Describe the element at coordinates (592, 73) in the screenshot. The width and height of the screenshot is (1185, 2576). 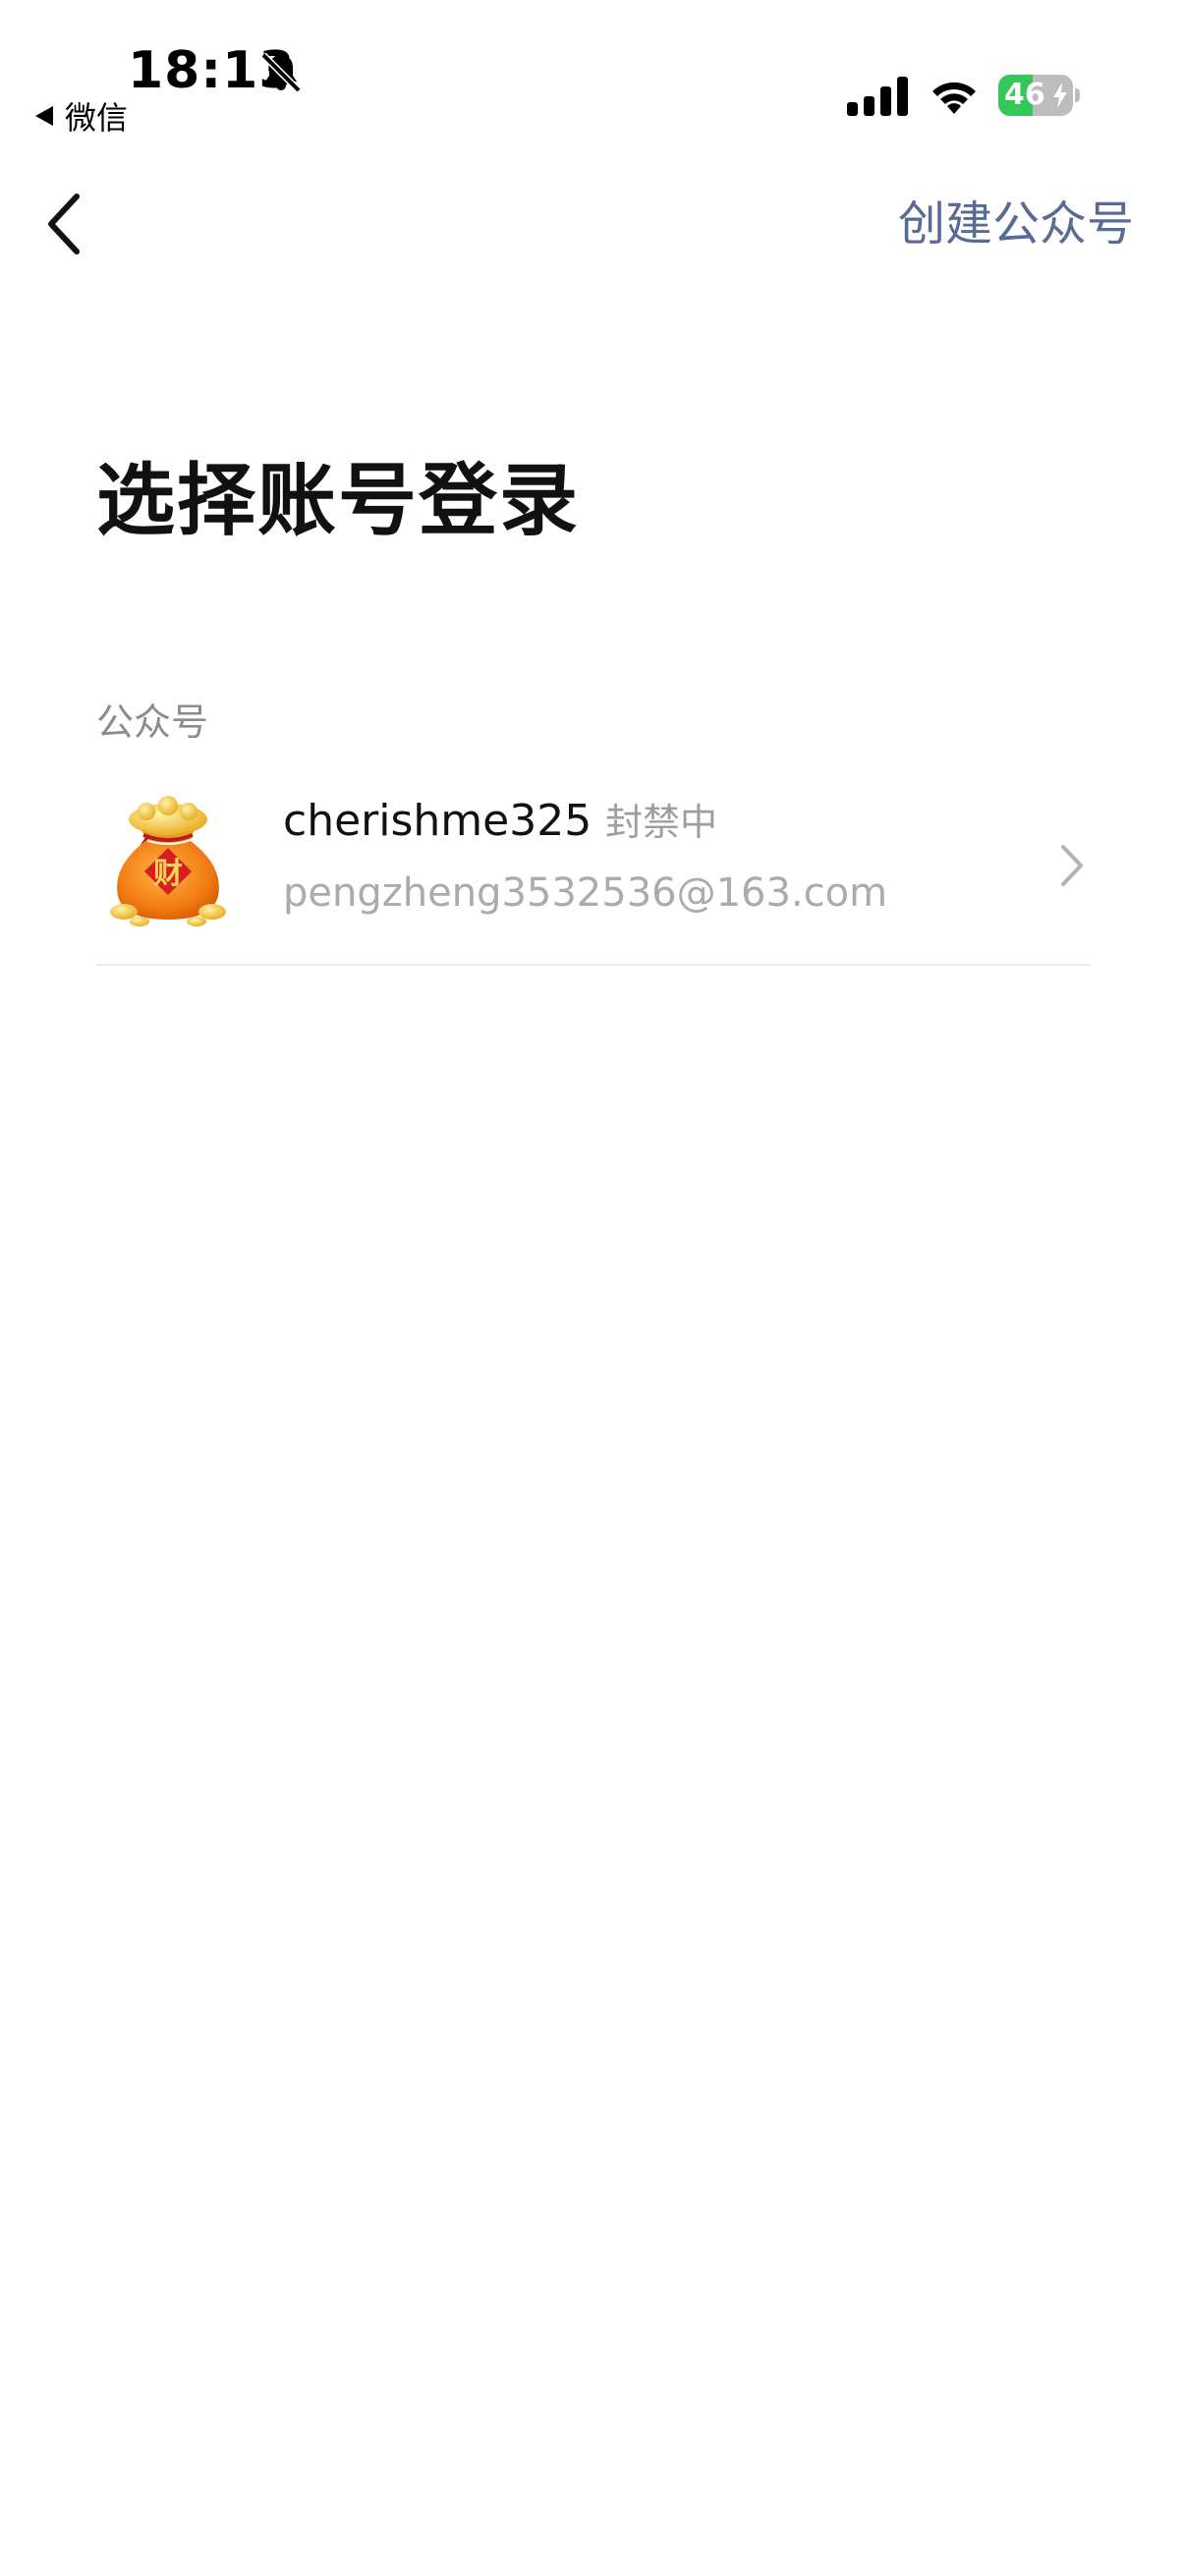
I see `status-bar: 18:13 微信 46` at that location.